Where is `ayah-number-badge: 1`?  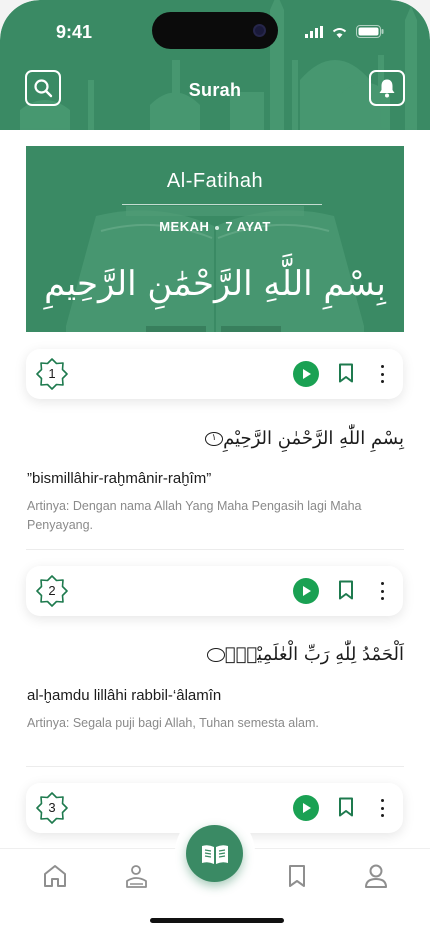 ayah-number-badge: 1 is located at coordinates (52, 374).